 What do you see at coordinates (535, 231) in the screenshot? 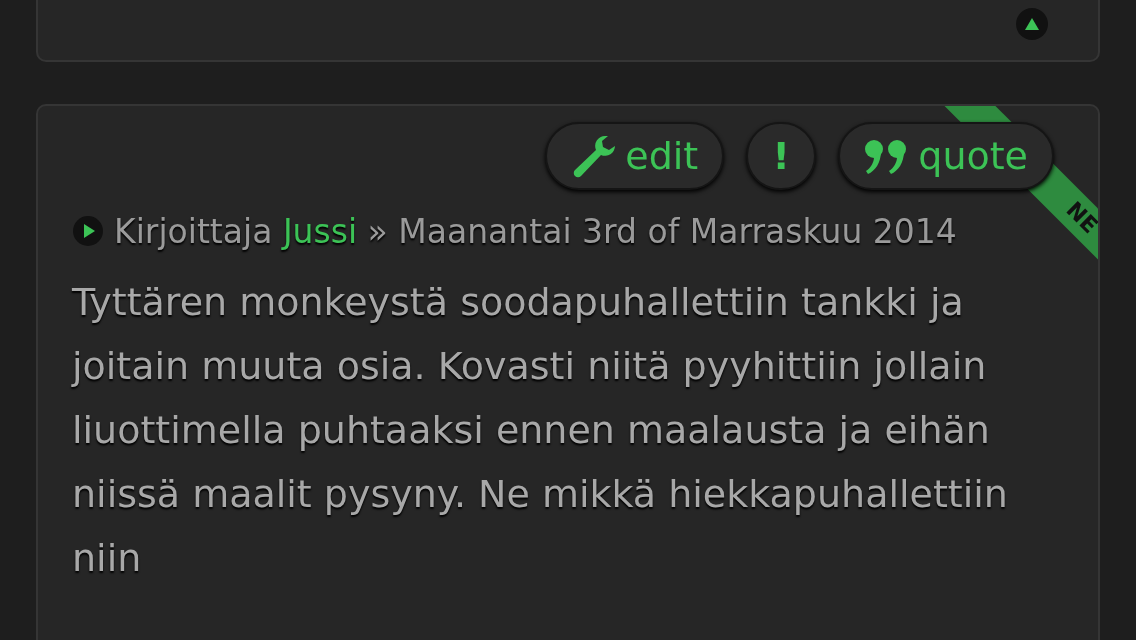
I see `post-meta-text: Kirjoittaja Jussi » Maanantai 3rd of Marraskuu 2014` at bounding box center [535, 231].